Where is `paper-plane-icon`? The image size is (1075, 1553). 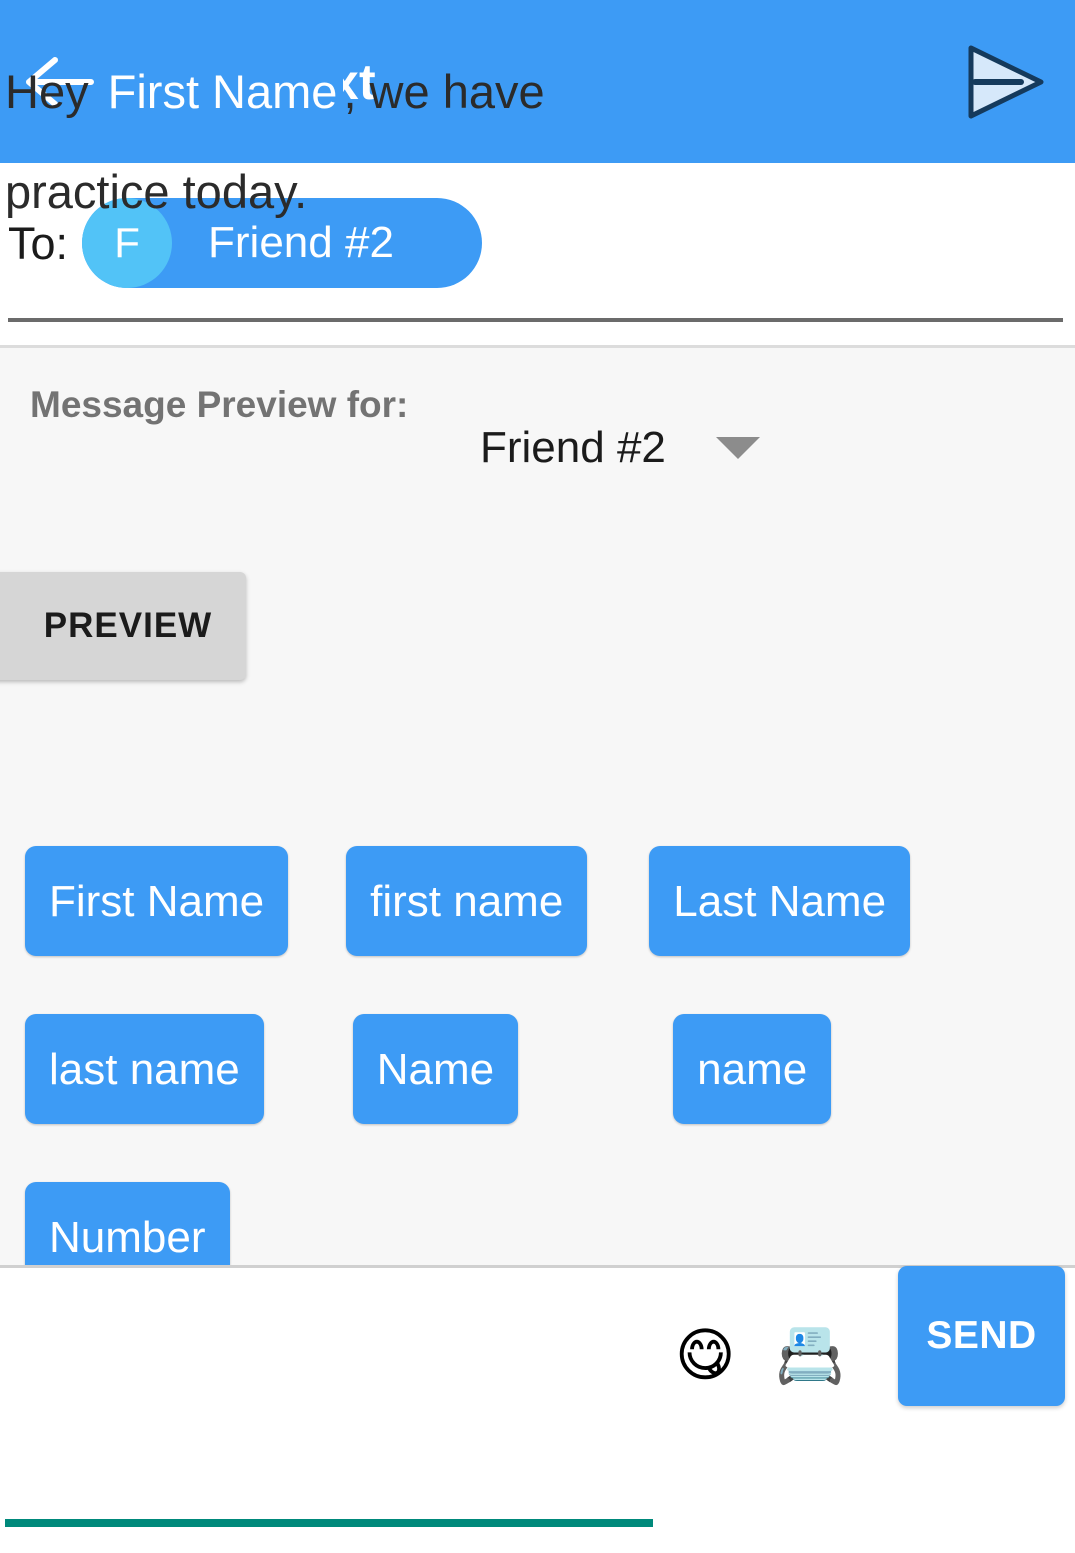 paper-plane-icon is located at coordinates (1006, 81).